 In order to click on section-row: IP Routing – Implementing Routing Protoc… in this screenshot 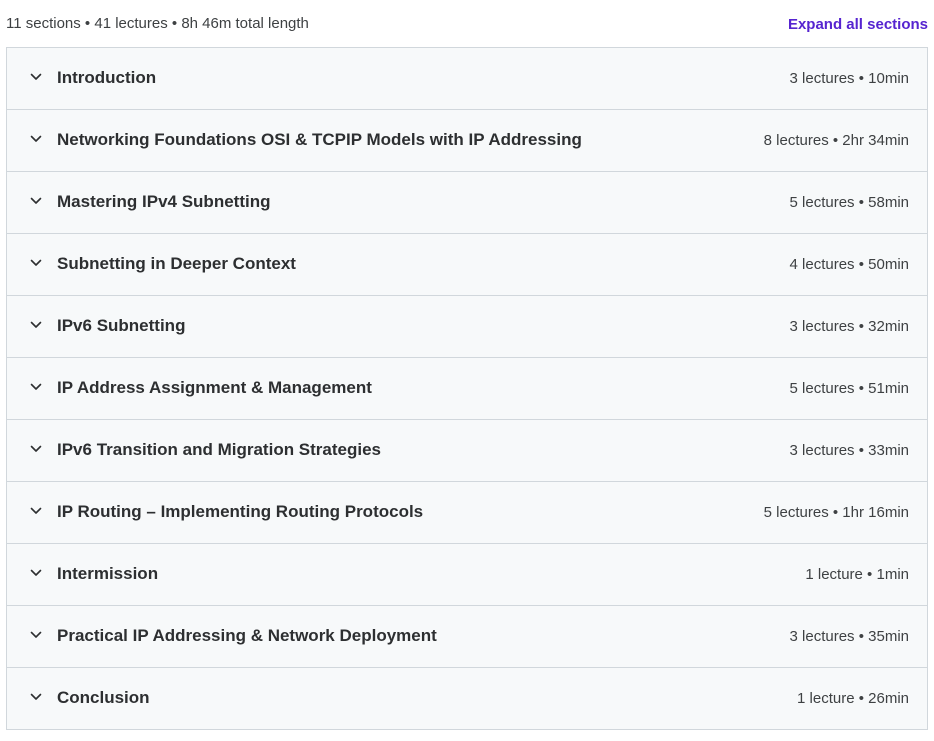, I will do `click(467, 513)`.